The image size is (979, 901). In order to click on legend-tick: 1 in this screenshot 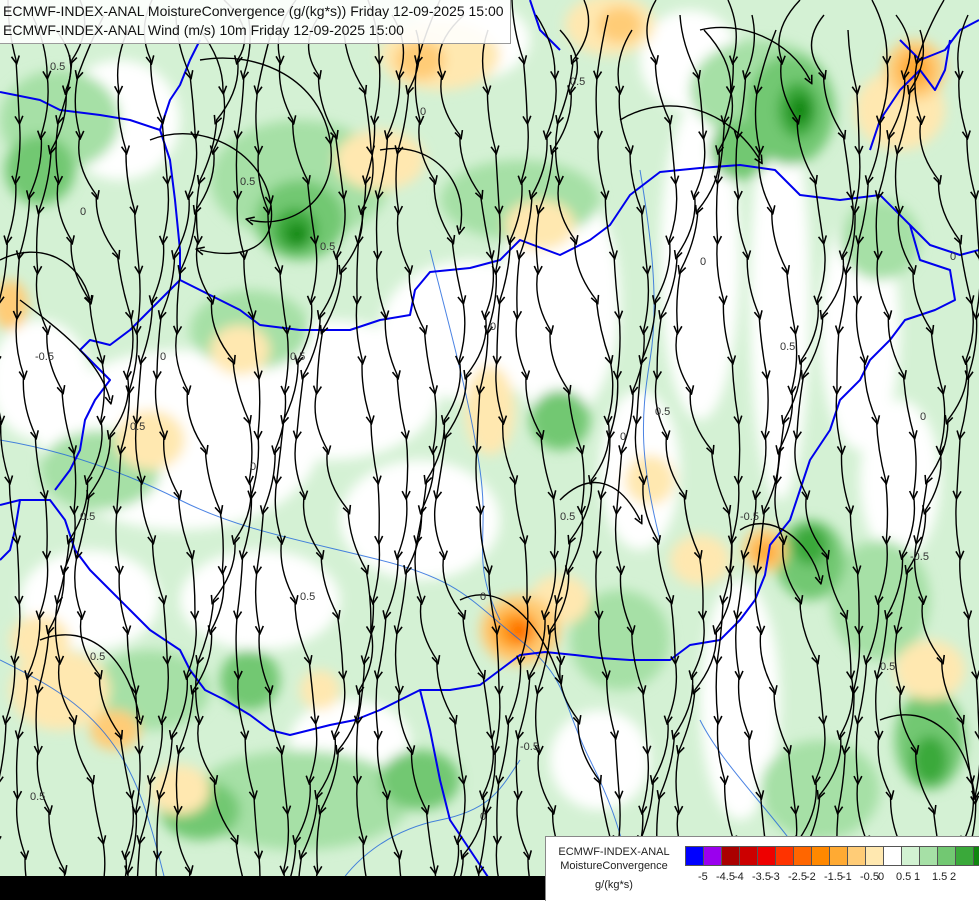, I will do `click(917, 877)`.